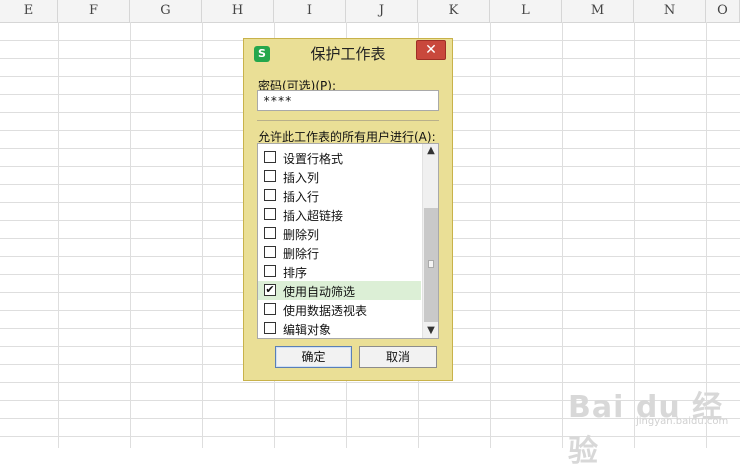  Describe the element at coordinates (94, 11) in the screenshot. I see `column-header-f: F` at that location.